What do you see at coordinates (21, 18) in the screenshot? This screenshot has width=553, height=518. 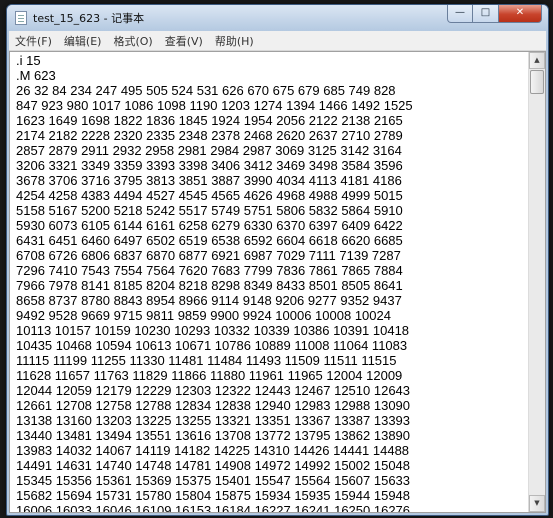 I see `notepad-icon` at bounding box center [21, 18].